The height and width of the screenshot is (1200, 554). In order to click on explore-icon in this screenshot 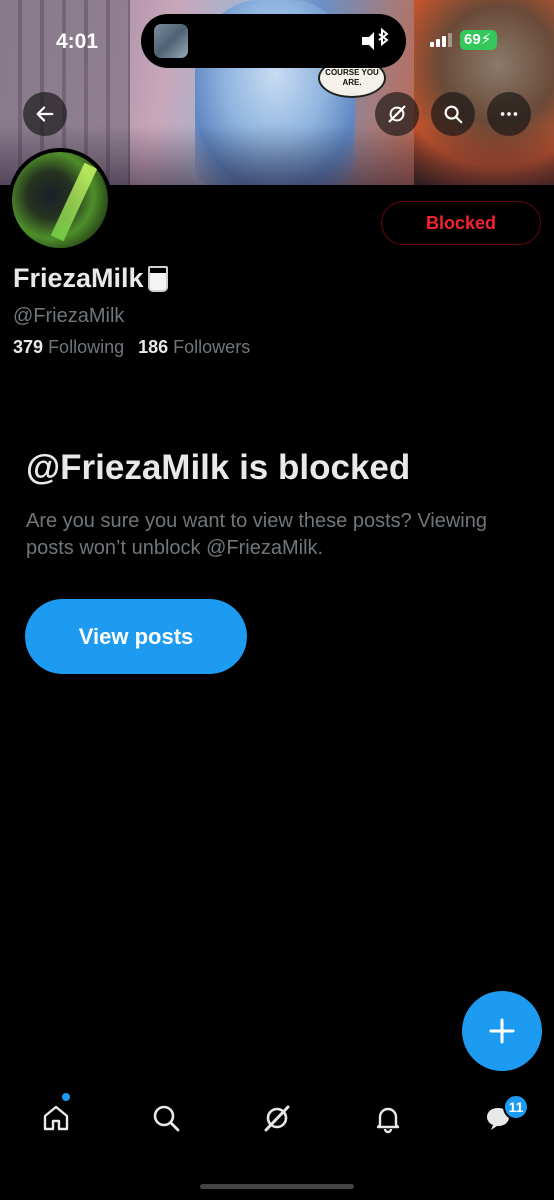, I will do `click(166, 1118)`.